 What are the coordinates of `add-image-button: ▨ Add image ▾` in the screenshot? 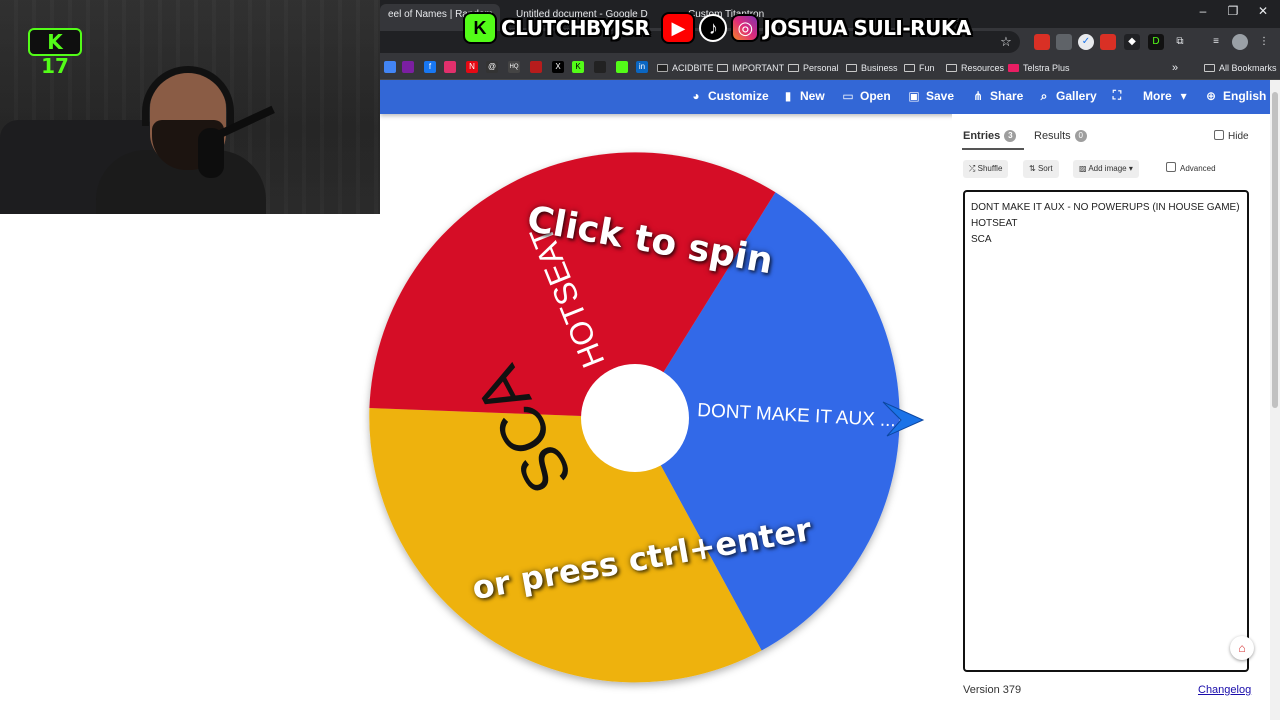 It's located at (1106, 169).